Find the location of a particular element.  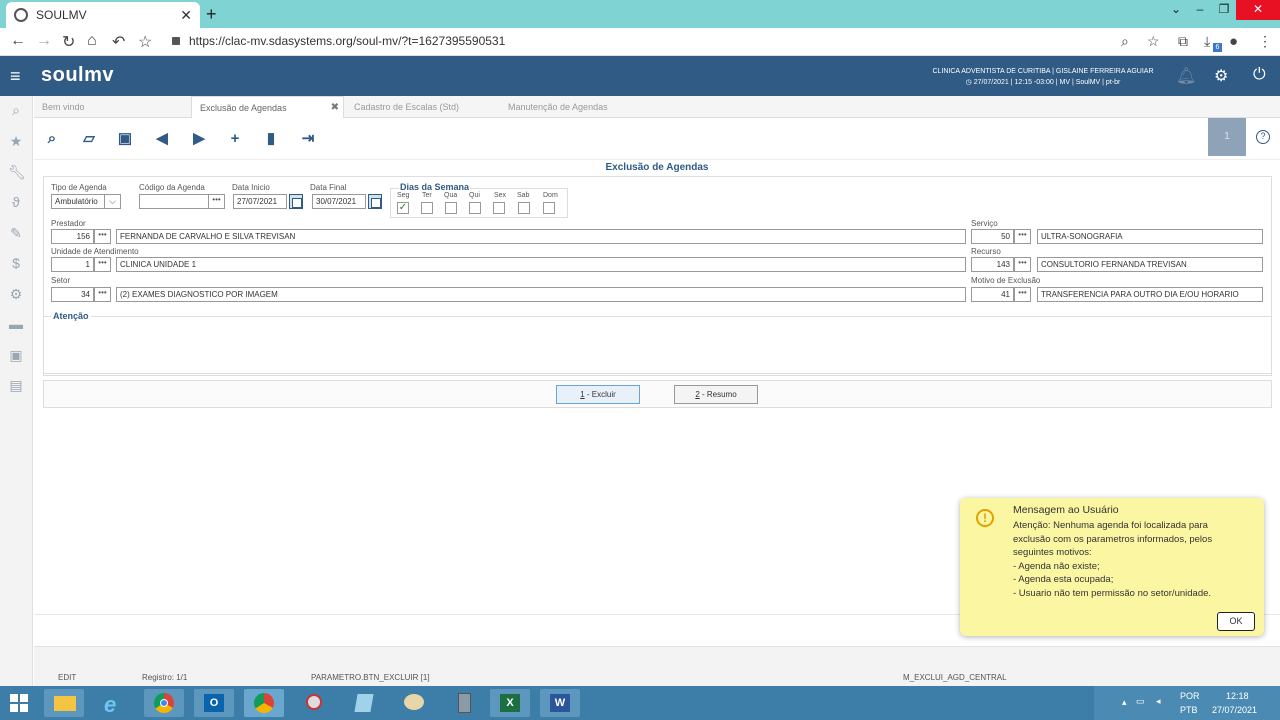

codigo-agenda-input is located at coordinates (174, 201).